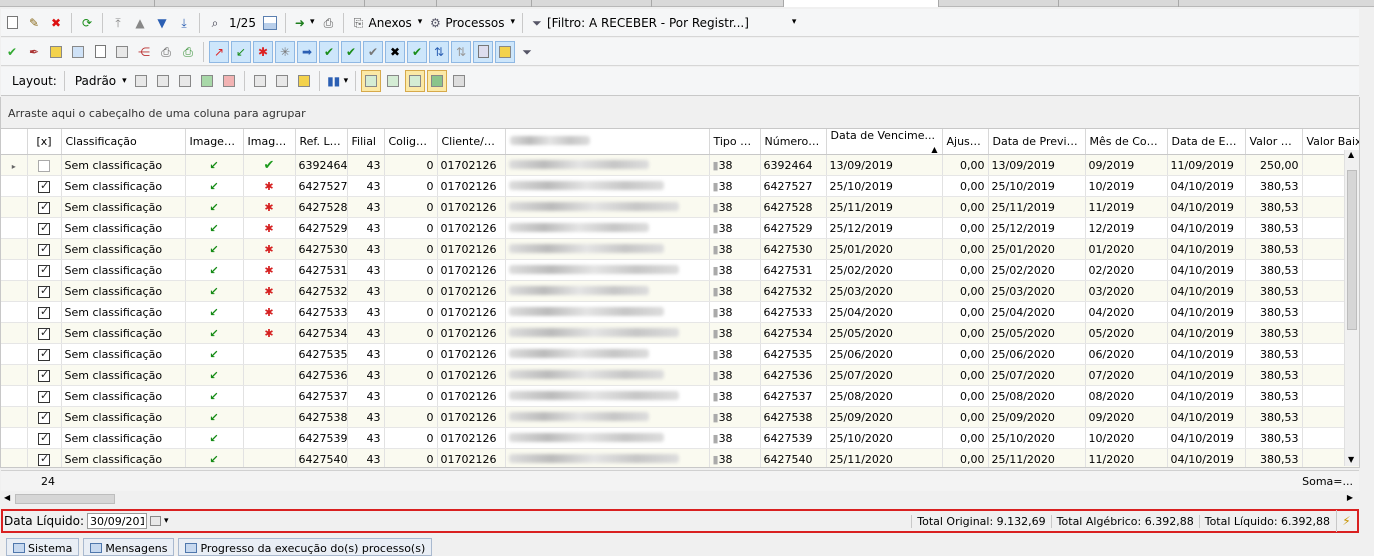 The image size is (1374, 556). Describe the element at coordinates (260, 81) in the screenshot. I see `sigma-icon` at that location.